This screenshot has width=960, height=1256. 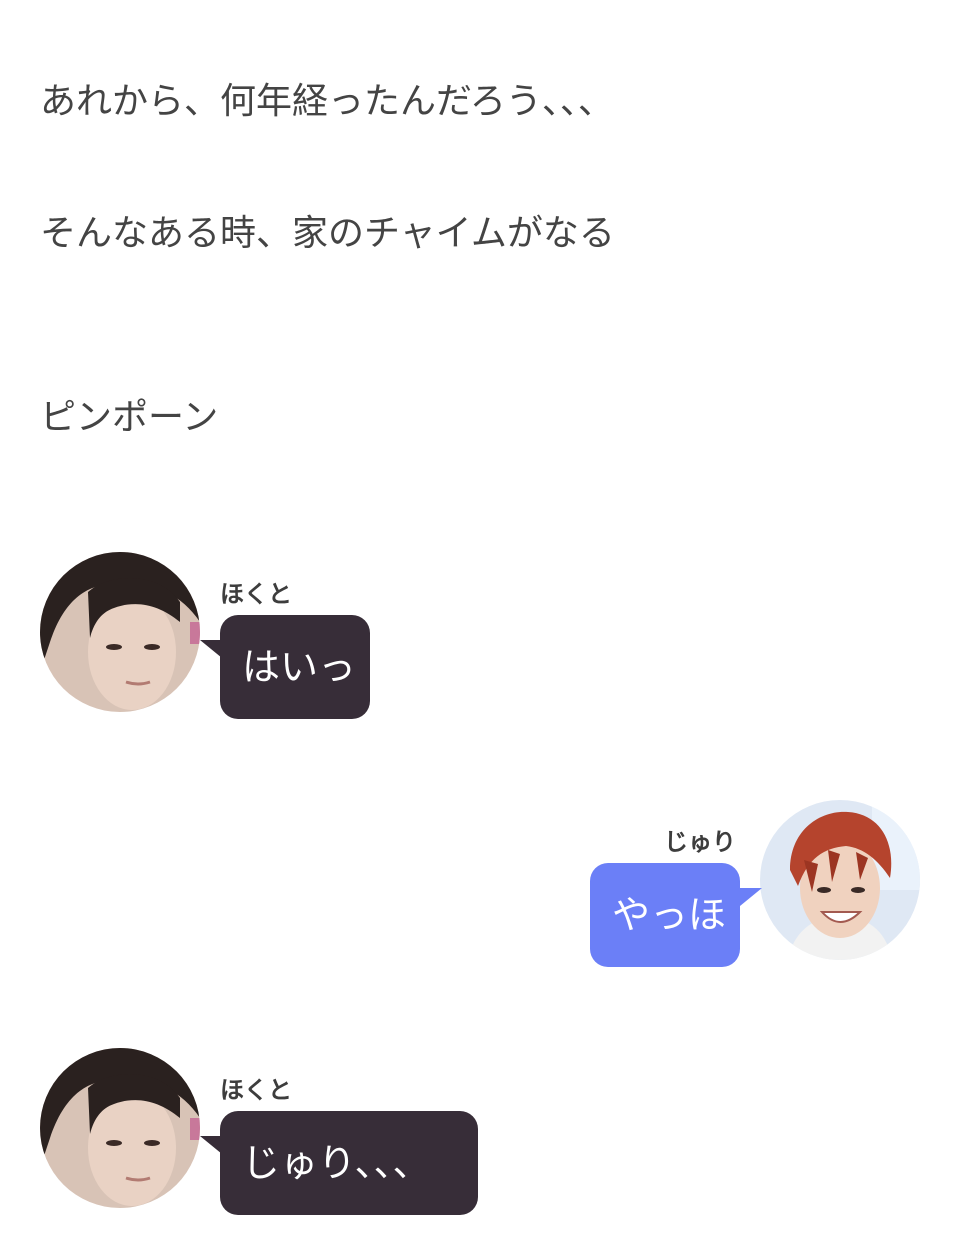 What do you see at coordinates (349, 1163) in the screenshot?
I see `message-bubble: じゅり、、、` at bounding box center [349, 1163].